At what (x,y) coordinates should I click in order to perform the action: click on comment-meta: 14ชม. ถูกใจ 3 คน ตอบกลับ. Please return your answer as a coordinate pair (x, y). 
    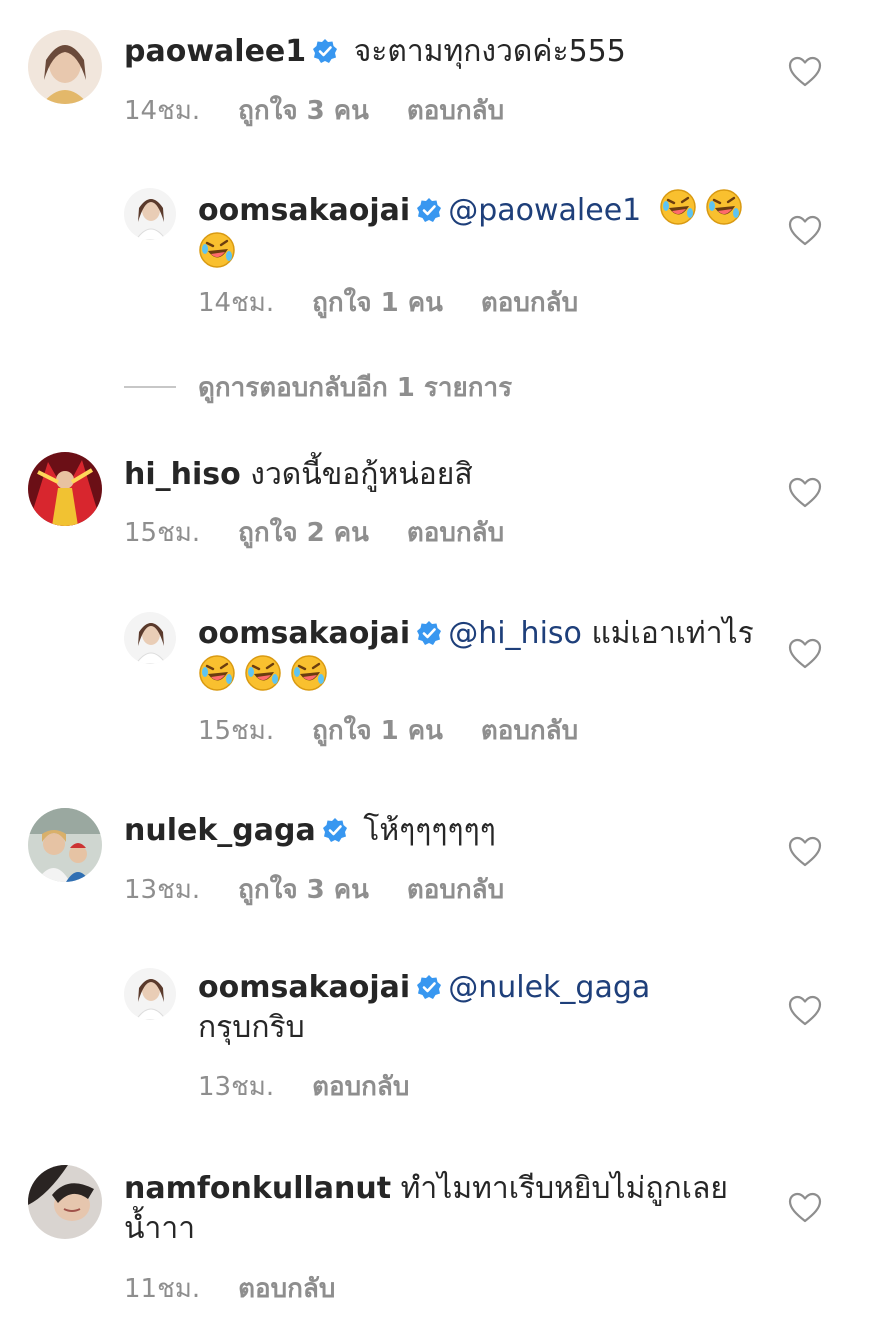
    Looking at the image, I should click on (333, 110).